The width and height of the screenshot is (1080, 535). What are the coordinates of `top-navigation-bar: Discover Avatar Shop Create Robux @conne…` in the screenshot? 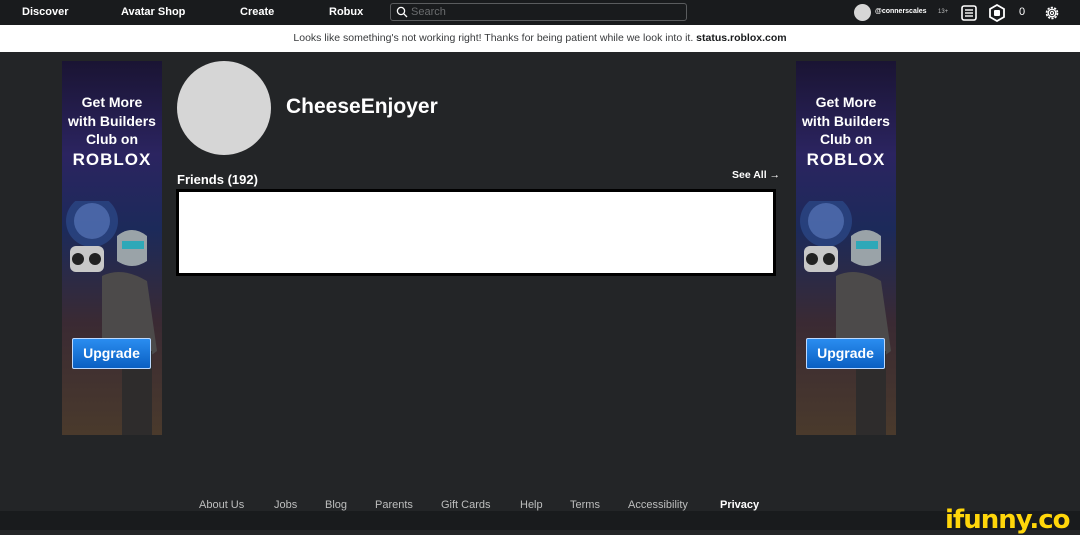 It's located at (540, 12).